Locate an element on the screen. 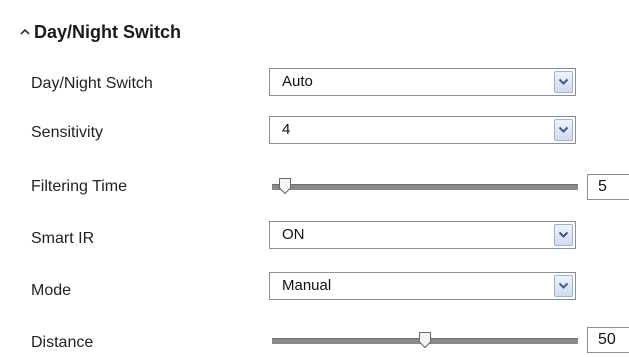  day-night-switch-label: Day/Night Switch is located at coordinates (92, 83).